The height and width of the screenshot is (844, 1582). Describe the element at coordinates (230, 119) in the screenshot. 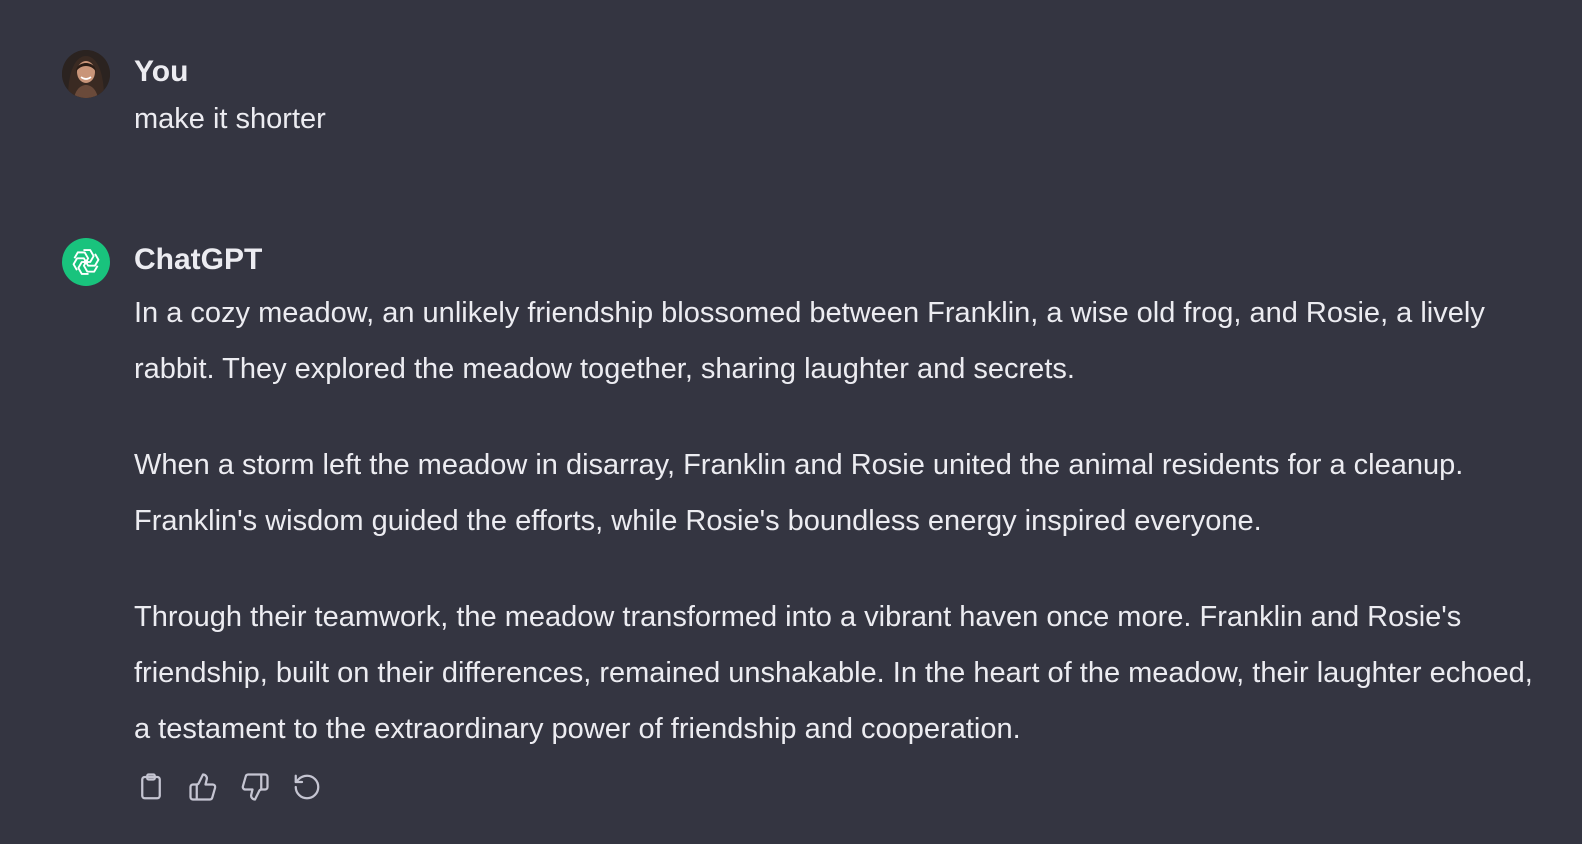

I see `user-message-text: make it shorter` at that location.